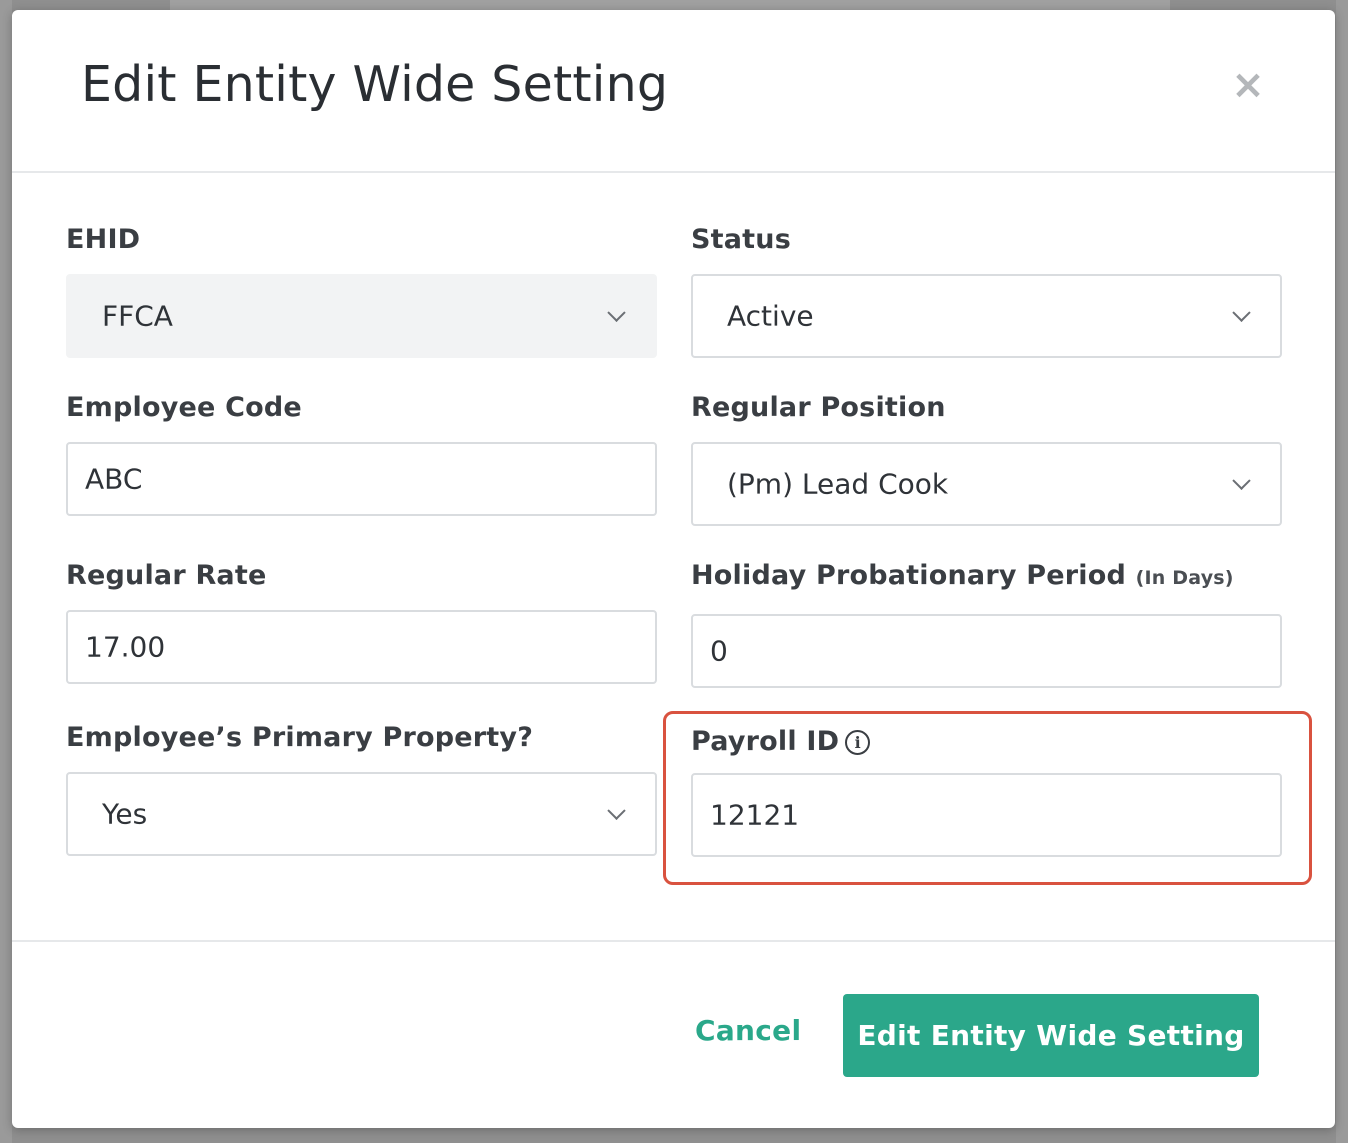 The width and height of the screenshot is (1348, 1143). I want to click on primary-property-label: Employee’s Primary Property?, so click(300, 737).